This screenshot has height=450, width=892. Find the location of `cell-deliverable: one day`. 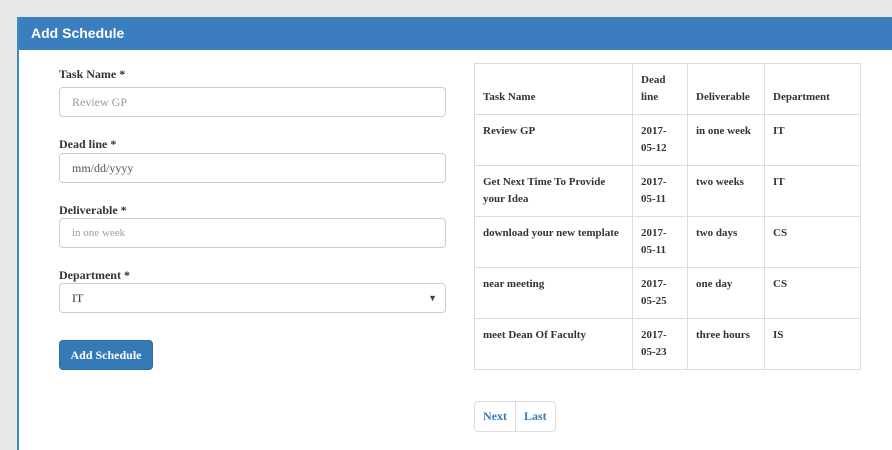

cell-deliverable: one day is located at coordinates (726, 293).